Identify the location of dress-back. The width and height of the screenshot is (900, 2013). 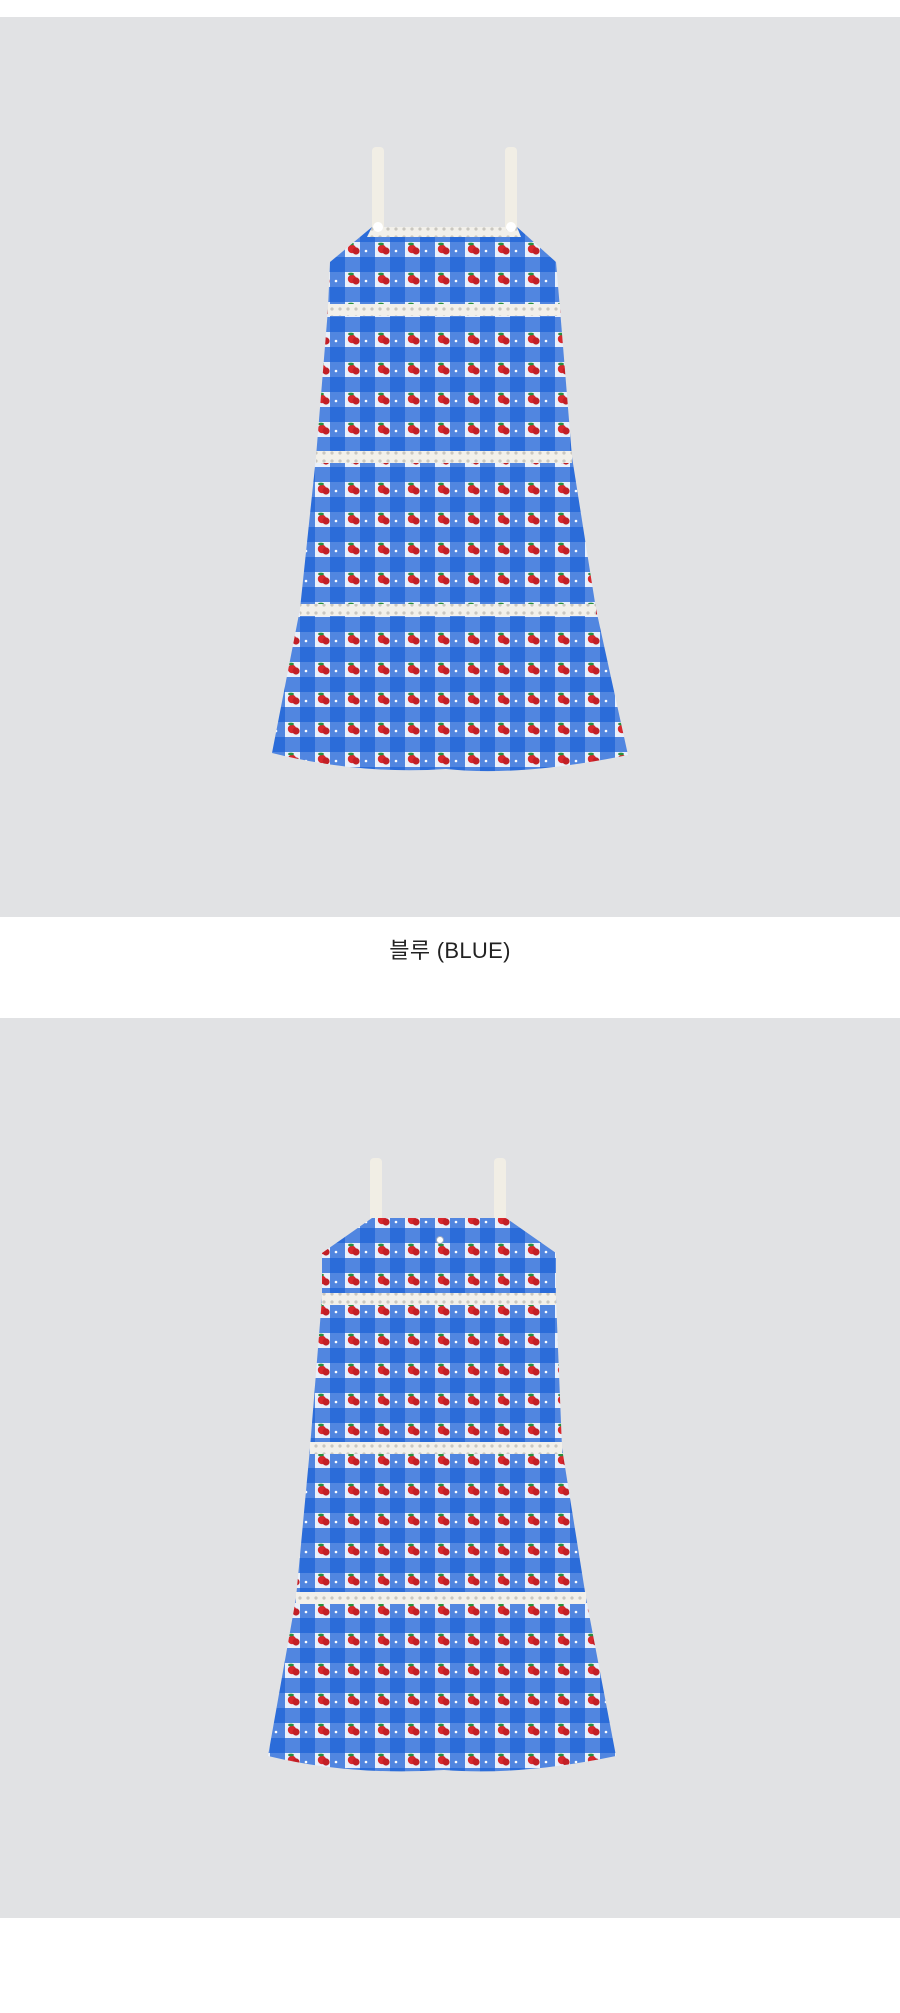
(442, 1465).